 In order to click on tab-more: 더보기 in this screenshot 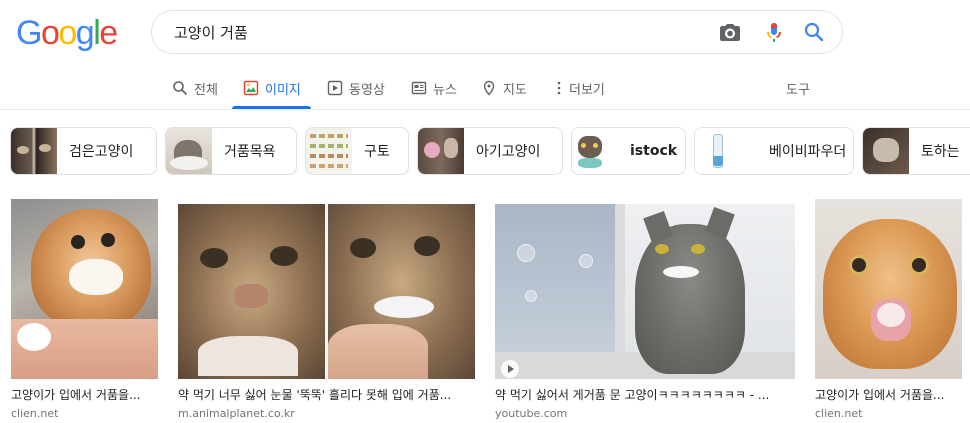, I will do `click(578, 88)`.